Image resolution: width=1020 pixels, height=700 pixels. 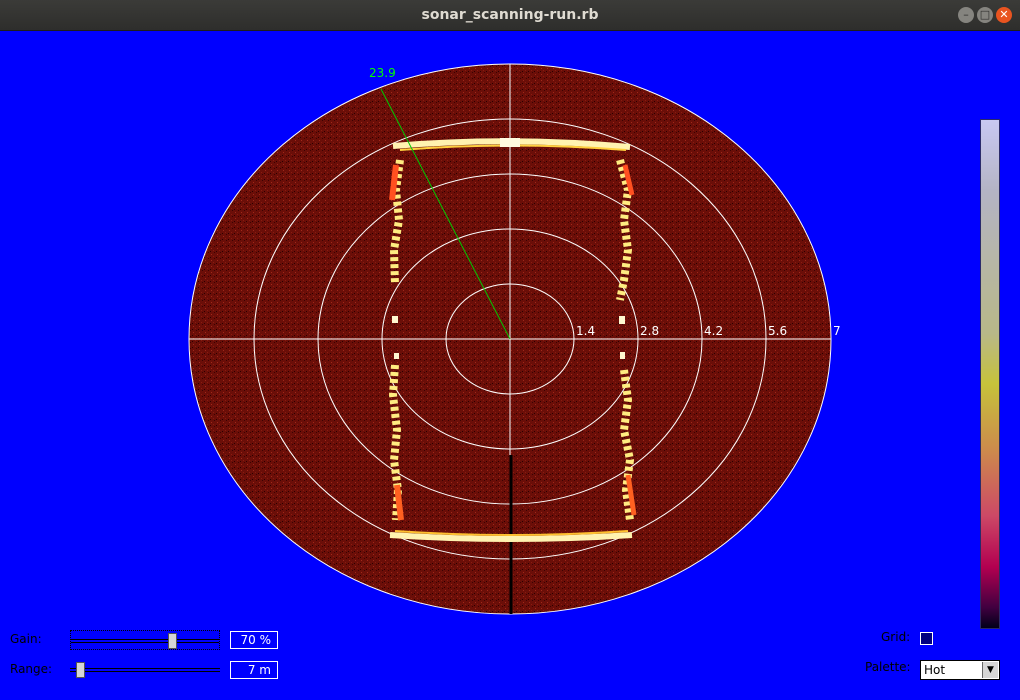 What do you see at coordinates (145, 640) in the screenshot?
I see `gain-slider` at bounding box center [145, 640].